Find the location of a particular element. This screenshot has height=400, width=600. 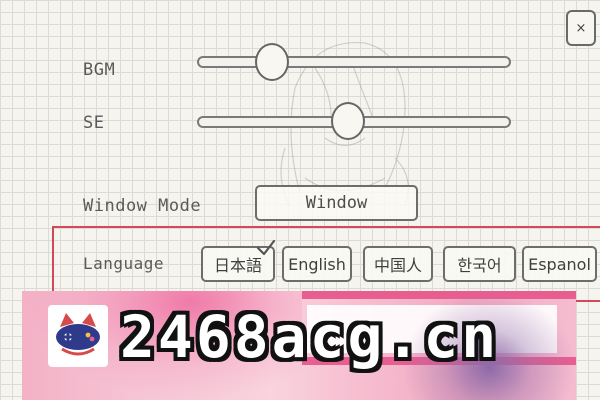

language-label: Language is located at coordinates (124, 263).